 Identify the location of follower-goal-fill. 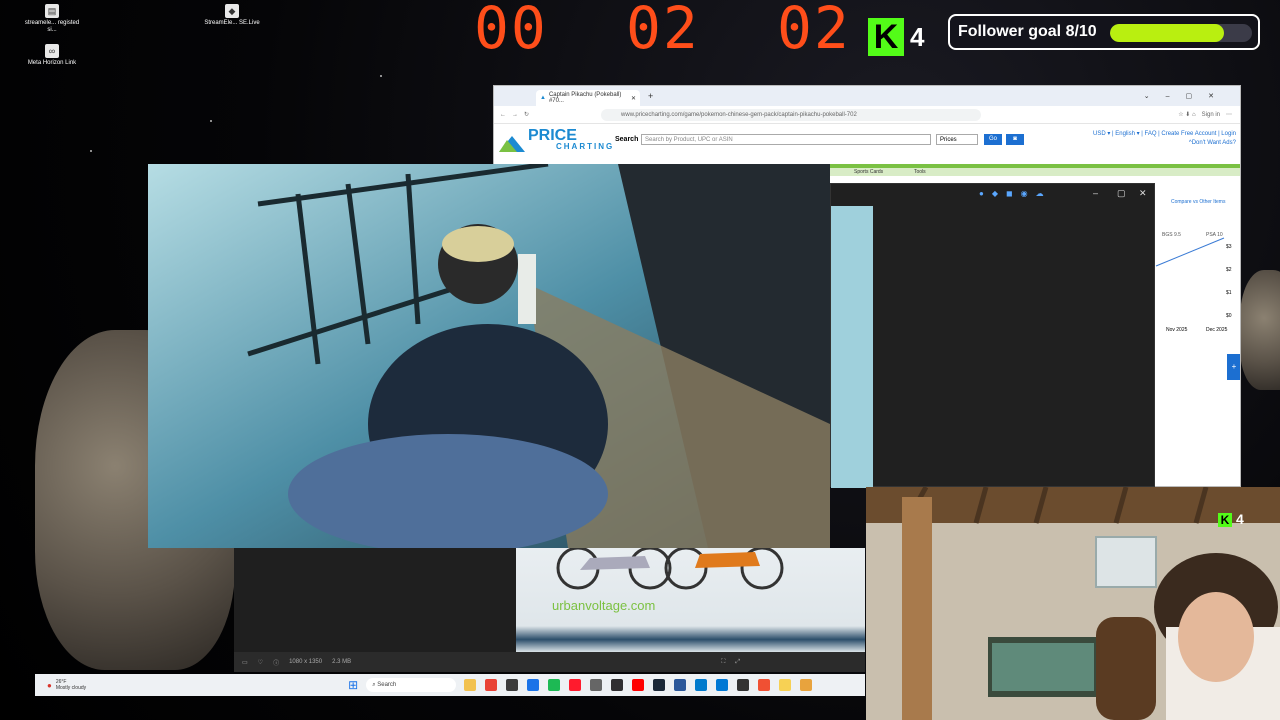
(1167, 33).